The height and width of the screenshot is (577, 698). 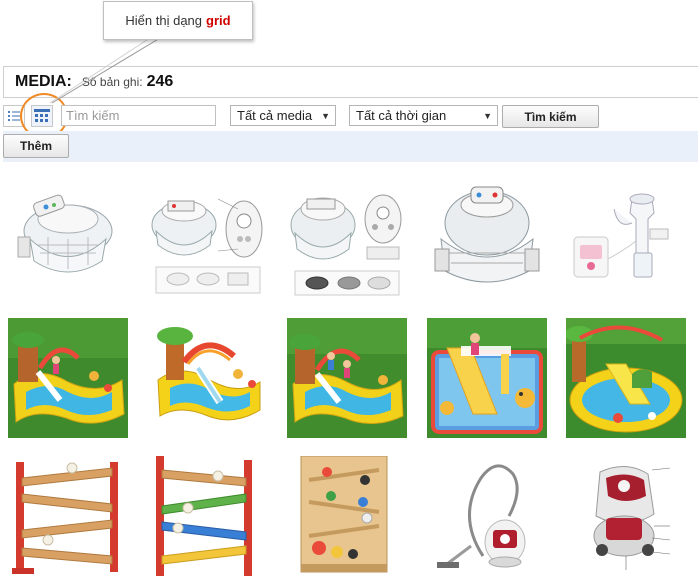 What do you see at coordinates (160, 81) in the screenshot?
I see `record-count: 246` at bounding box center [160, 81].